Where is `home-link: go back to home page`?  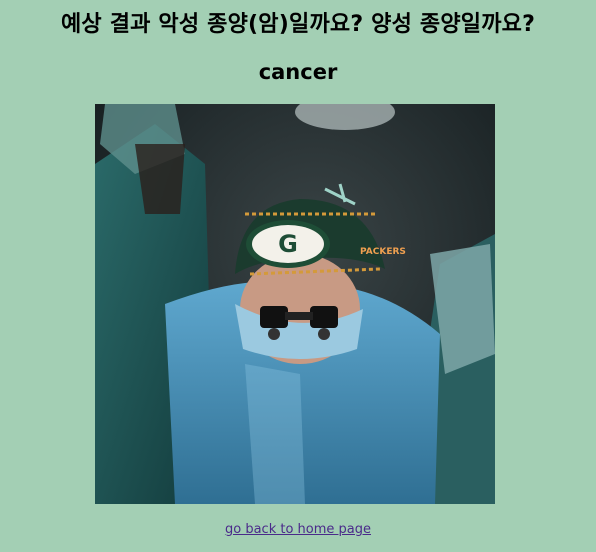 home-link: go back to home page is located at coordinates (298, 529).